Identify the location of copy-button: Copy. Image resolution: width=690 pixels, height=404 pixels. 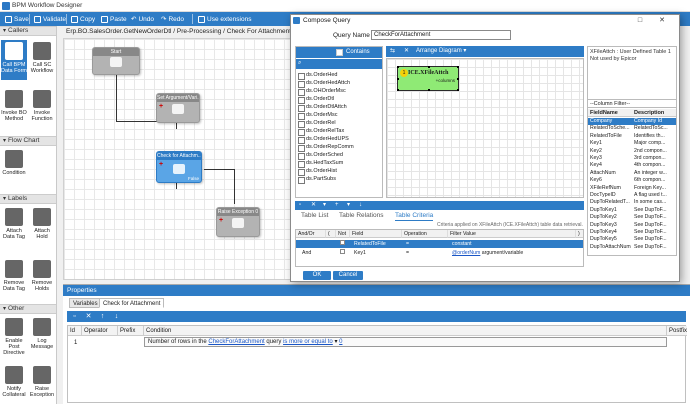
(83, 19).